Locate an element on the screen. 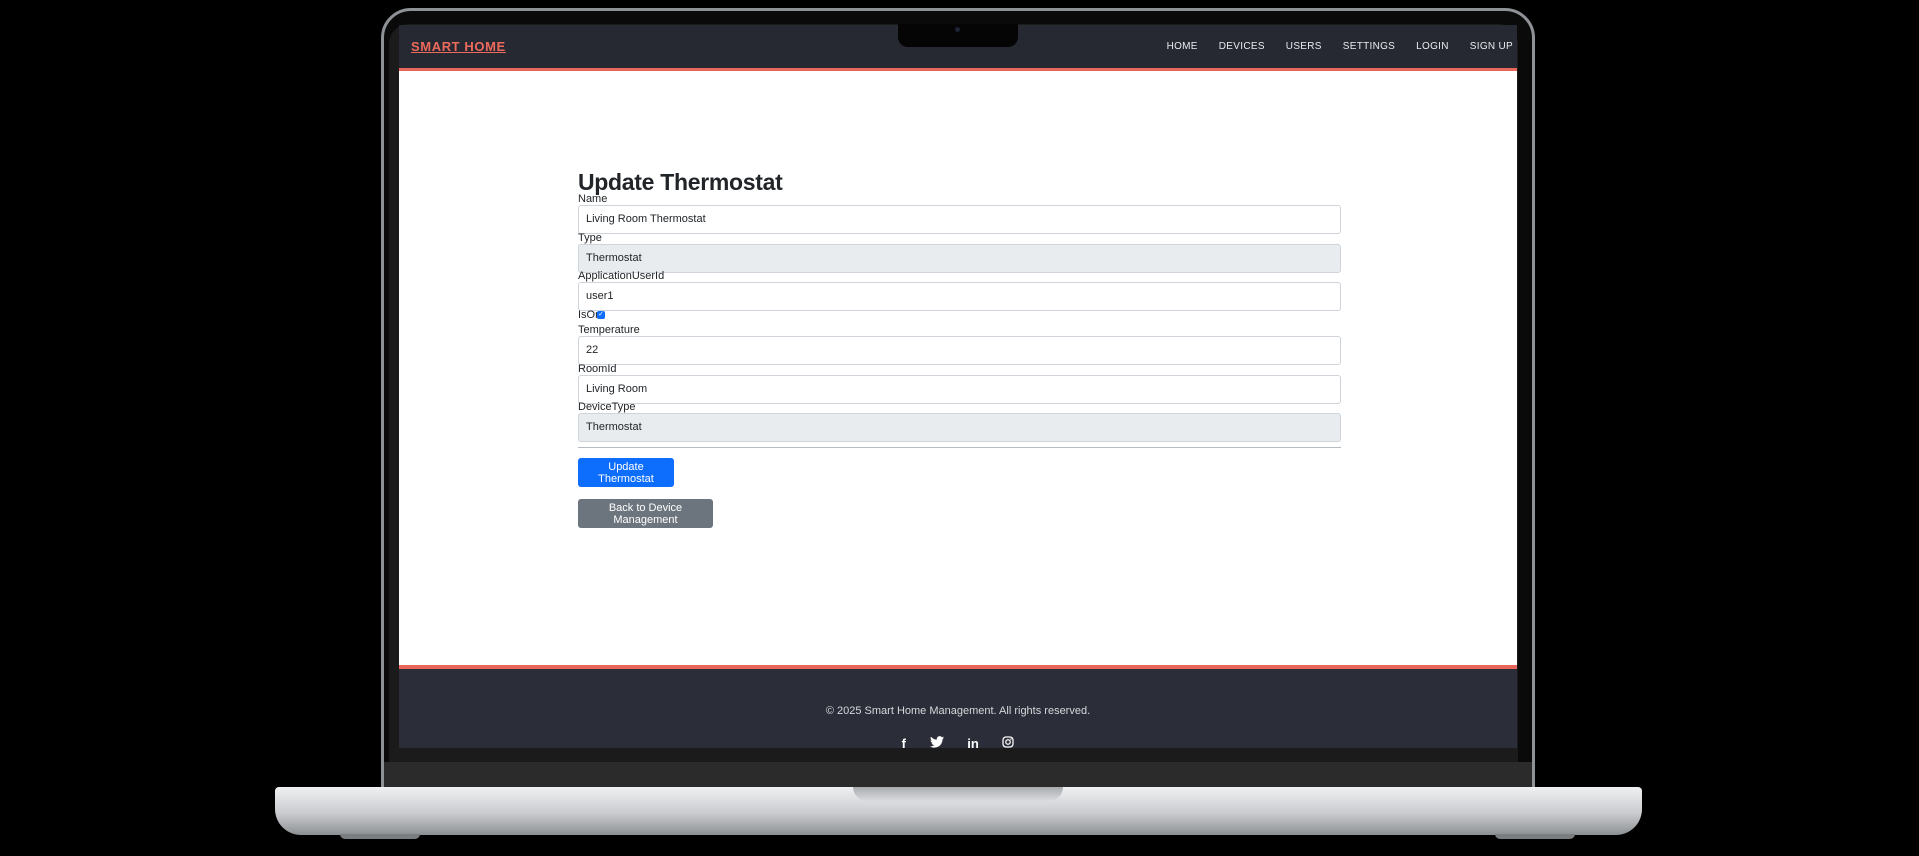 The image size is (1919, 856). laptop-base-notch is located at coordinates (958, 794).